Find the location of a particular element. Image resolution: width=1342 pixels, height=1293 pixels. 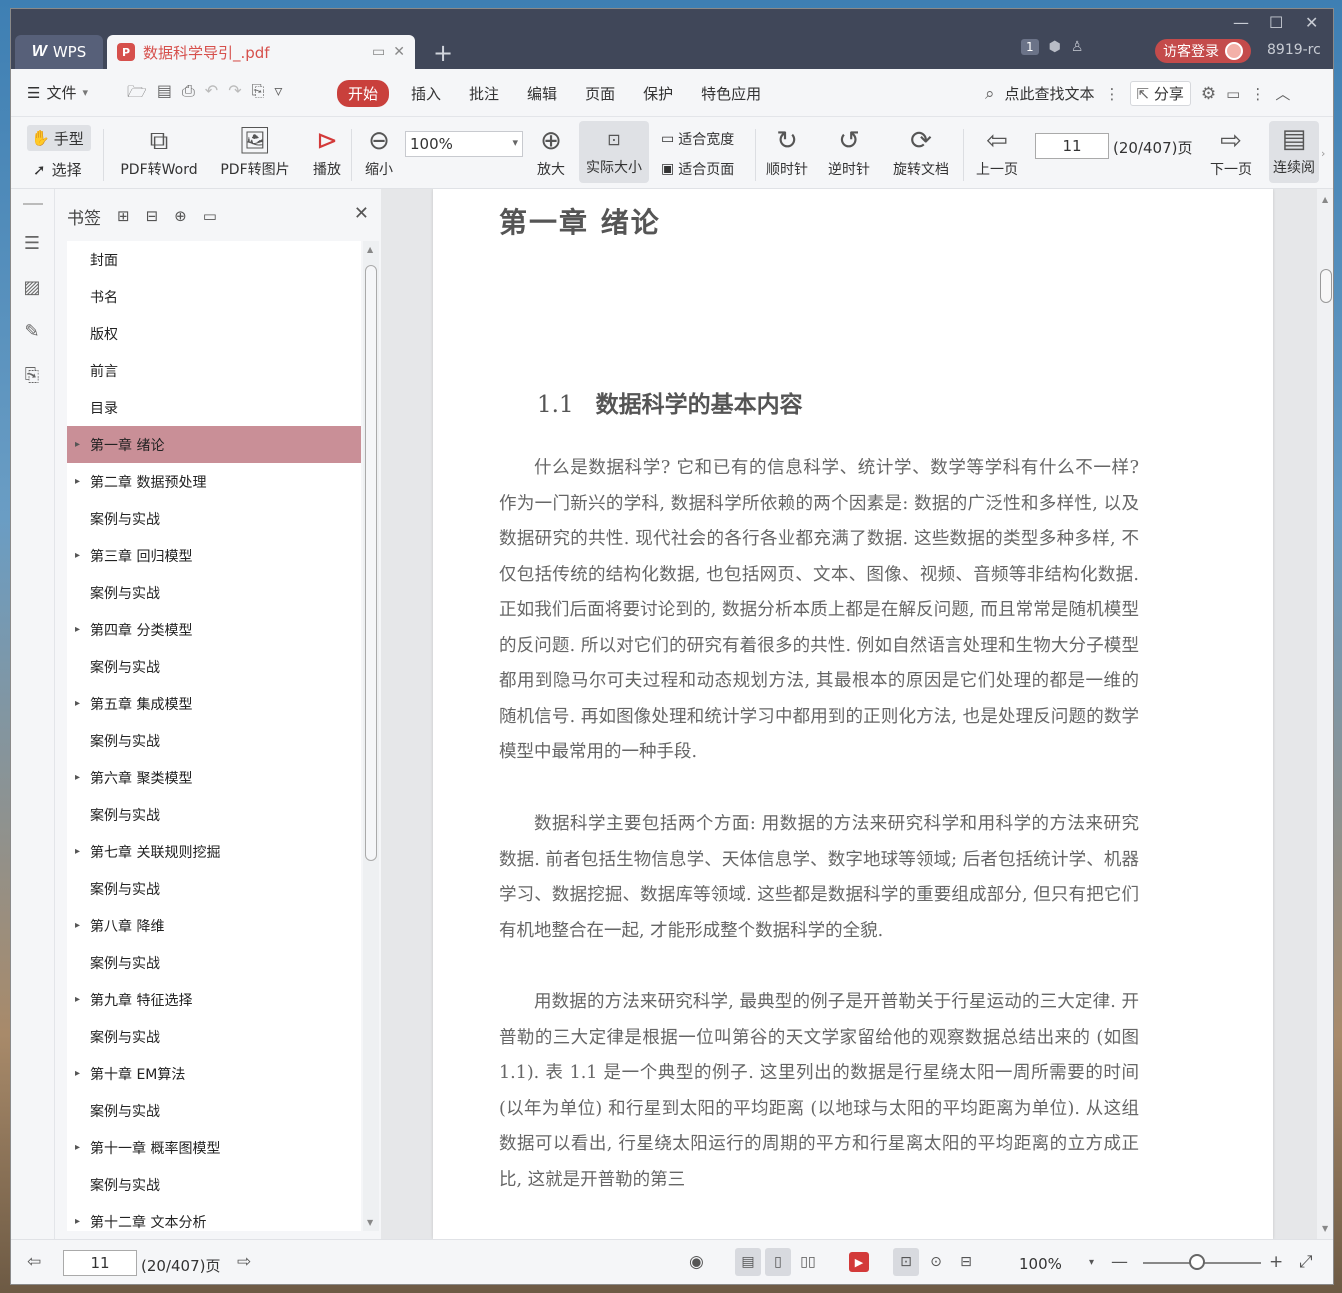

bookmark-item: 第一章 绪论 is located at coordinates (214, 444).